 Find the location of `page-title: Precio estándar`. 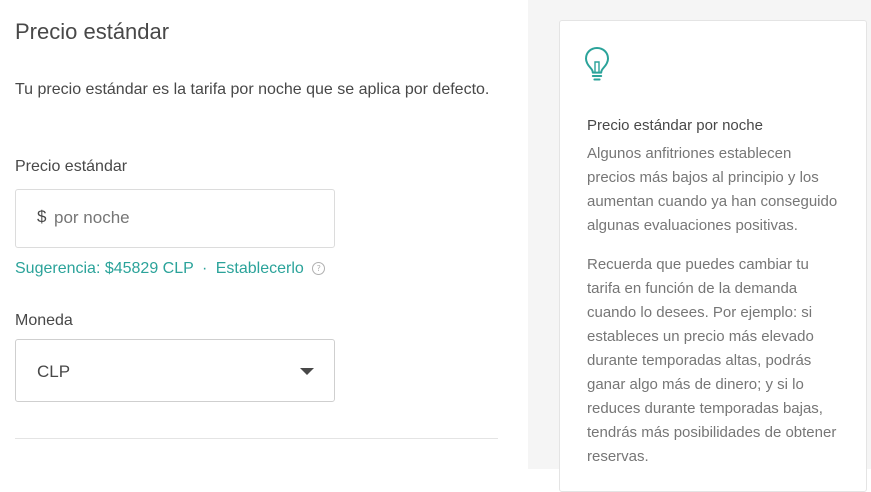

page-title: Precio estándar is located at coordinates (92, 31).